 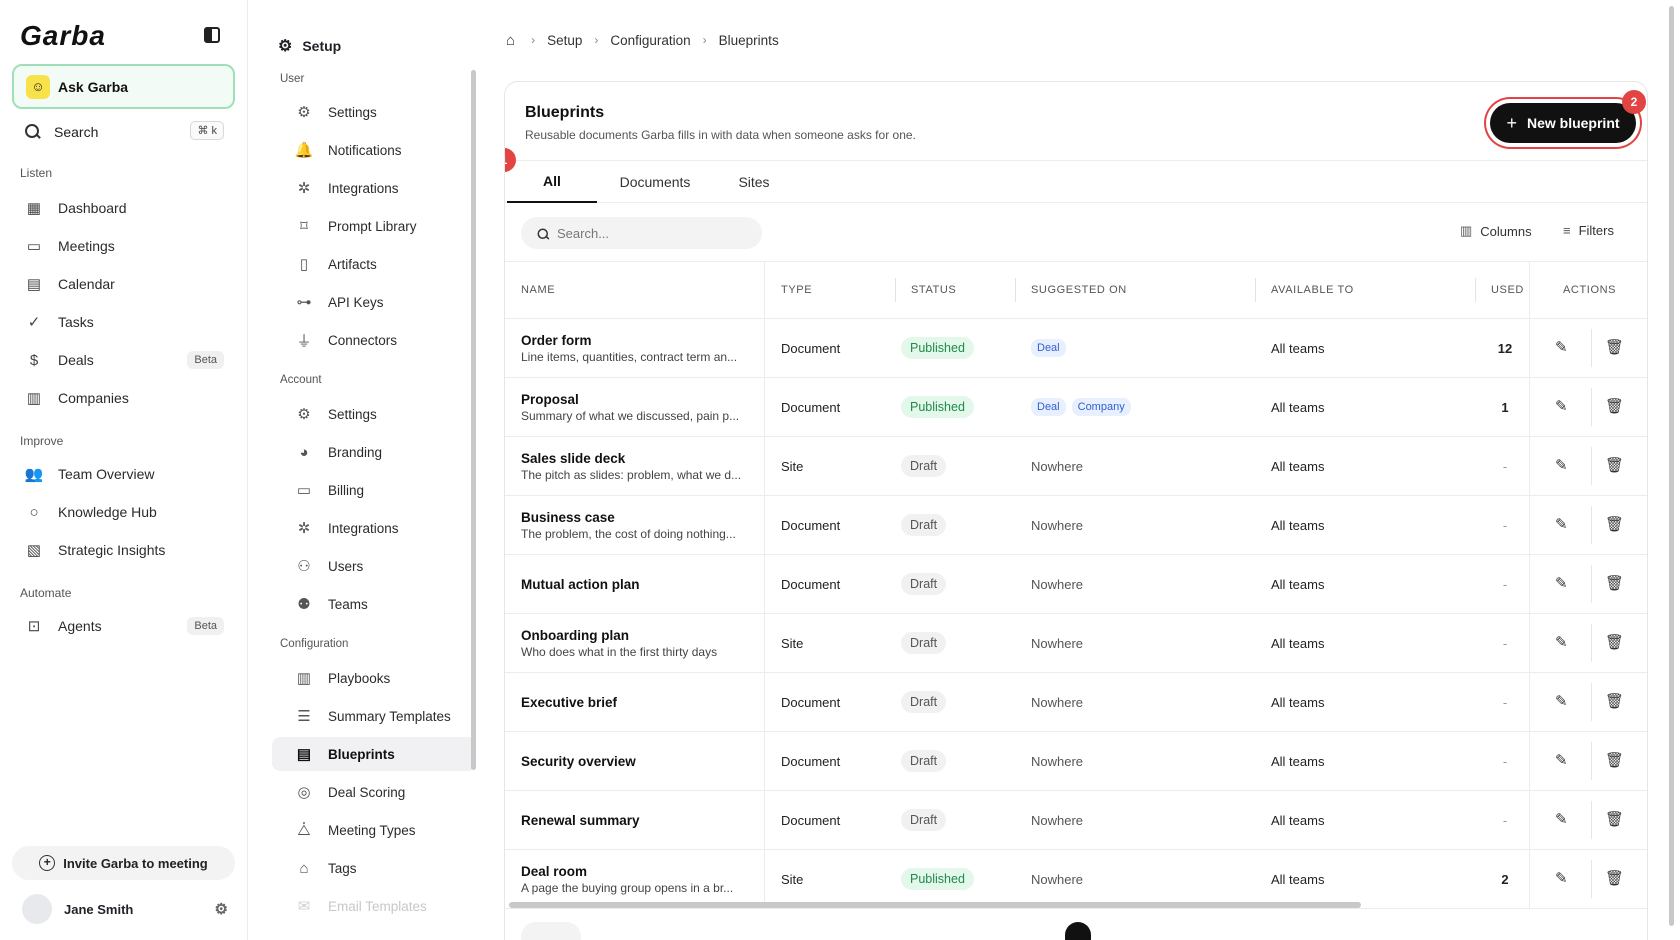 I want to click on new-blueprint-button: + New blueprint, so click(x=1563, y=123).